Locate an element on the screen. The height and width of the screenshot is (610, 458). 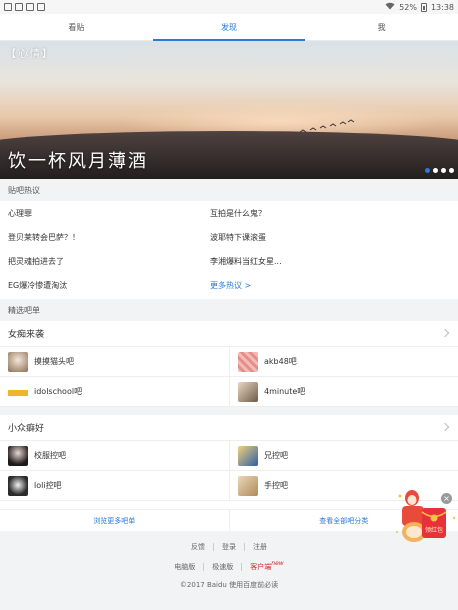
battery-percent: 52% is located at coordinates (408, 7).